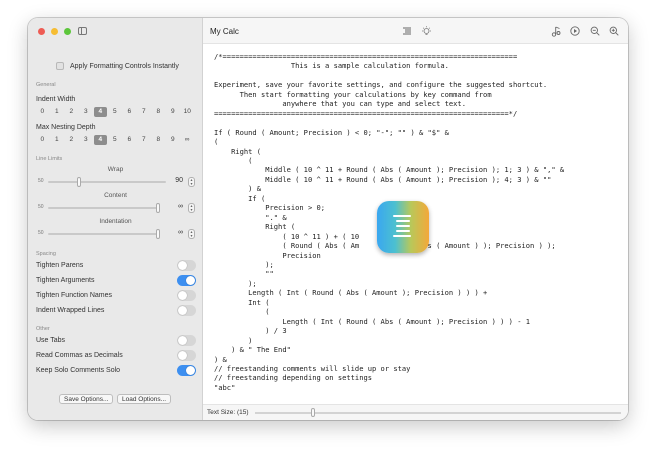 This screenshot has width=656, height=456. I want to click on content-slider-knob, so click(158, 208).